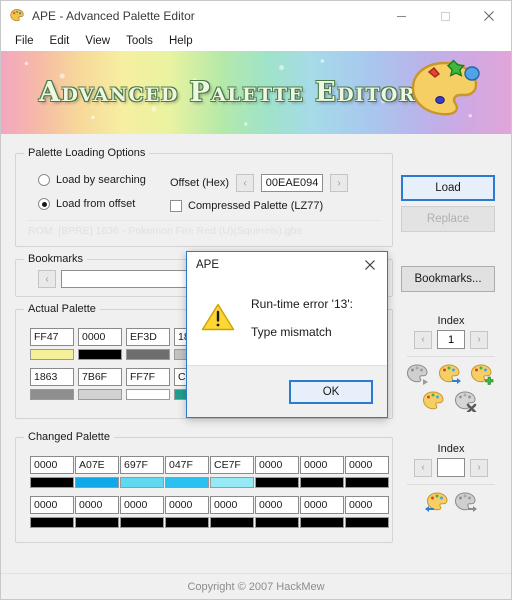 The height and width of the screenshot is (600, 512). I want to click on actual-swatch: 1863, so click(52, 384).